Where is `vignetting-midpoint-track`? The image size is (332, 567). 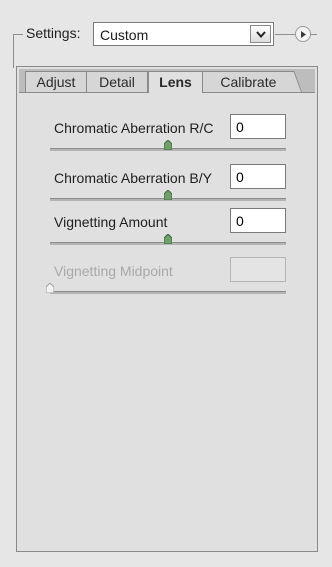
vignetting-midpoint-track is located at coordinates (168, 292).